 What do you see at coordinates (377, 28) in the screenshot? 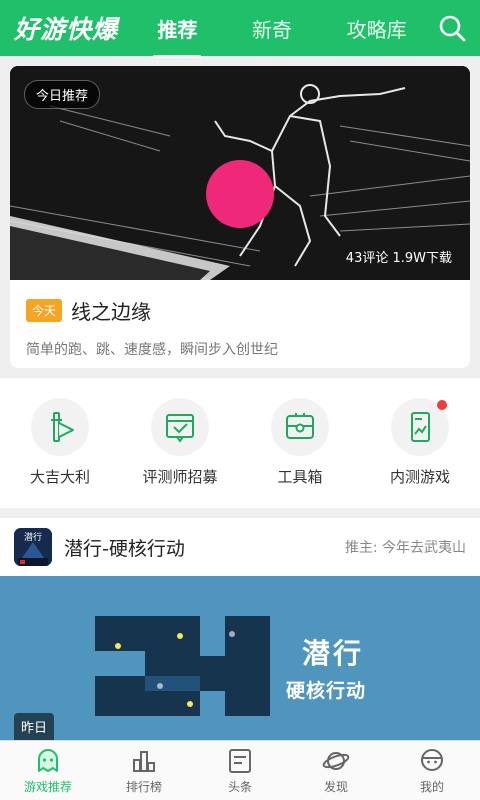
I see `tab-guides: 攻略库` at bounding box center [377, 28].